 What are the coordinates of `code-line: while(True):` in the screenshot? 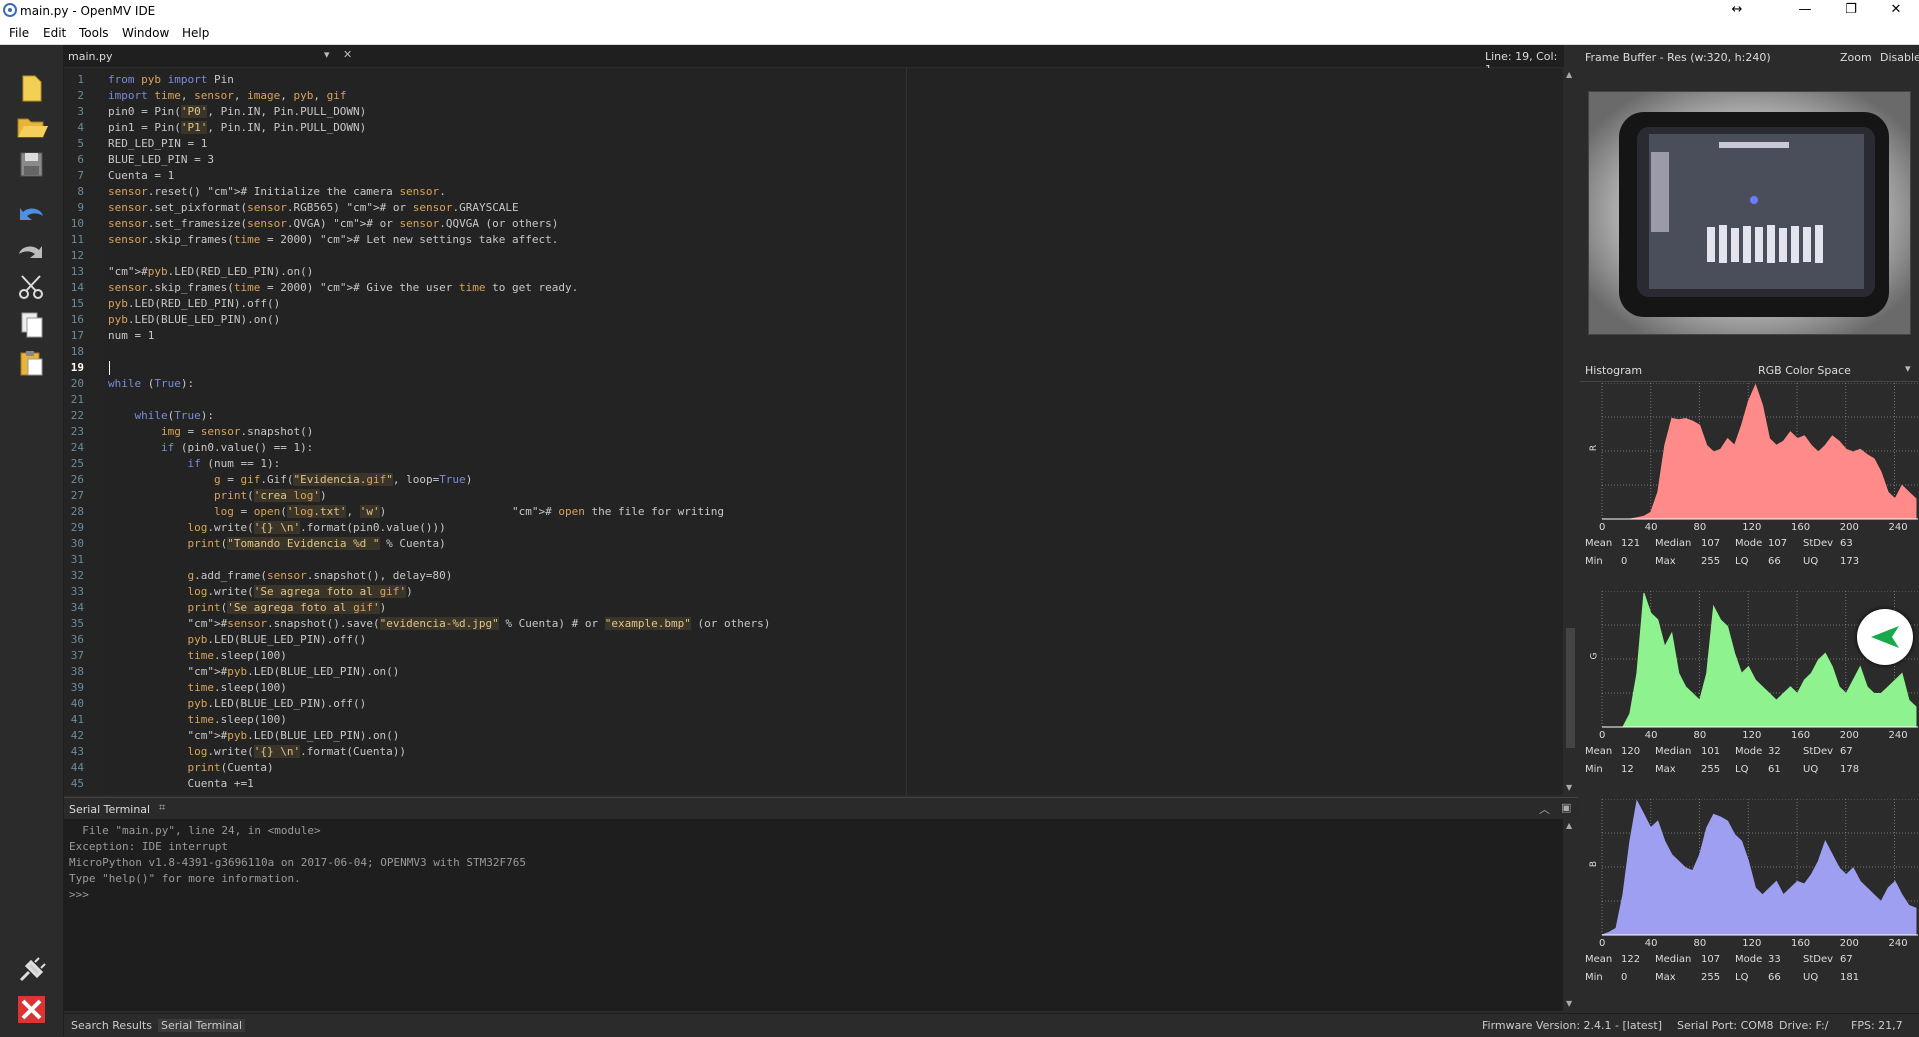 It's located at (161, 415).